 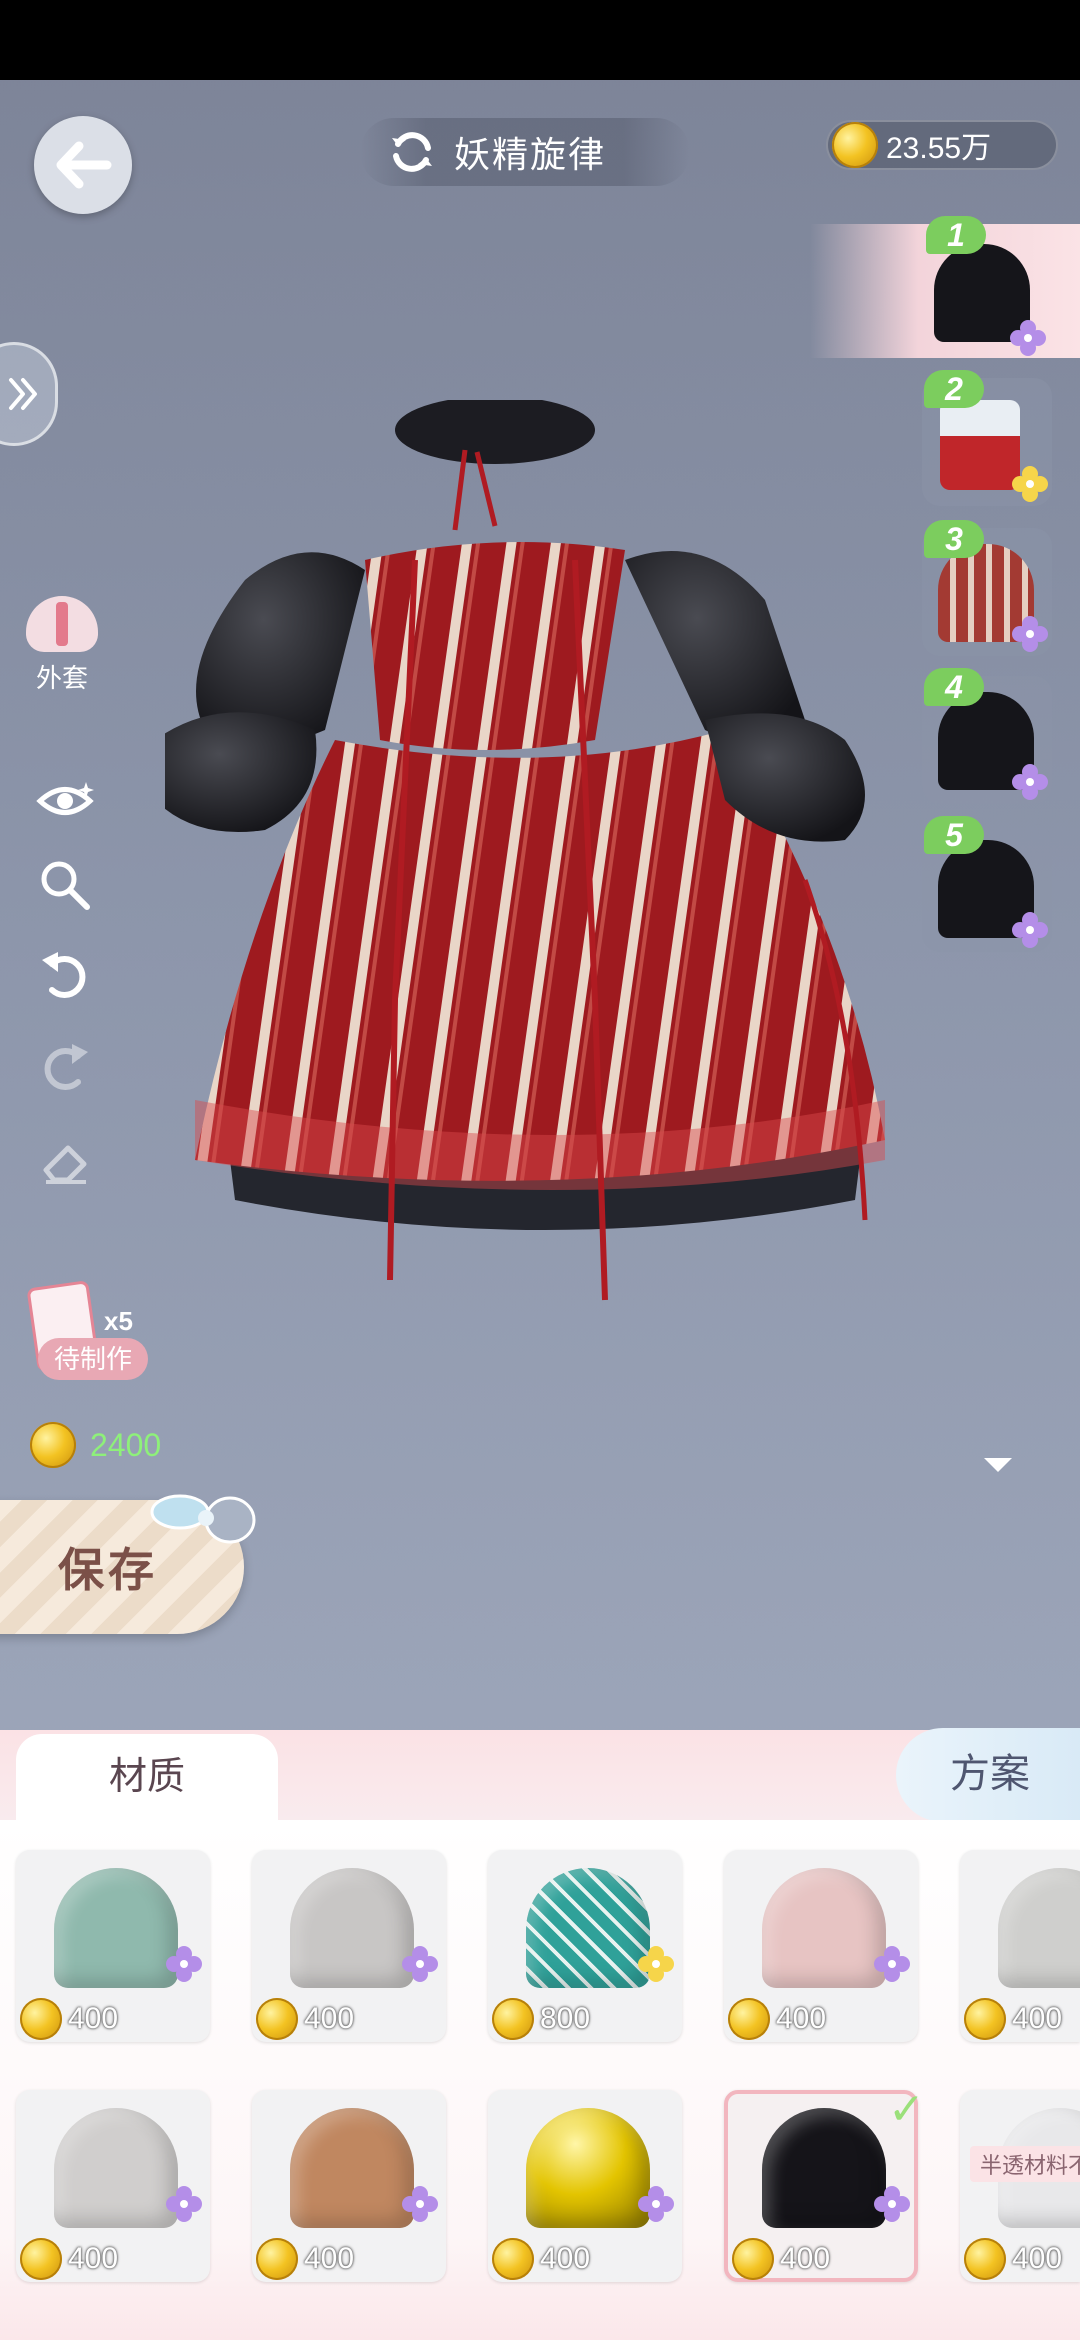 I want to click on category-coat: 外套, so click(x=62, y=645).